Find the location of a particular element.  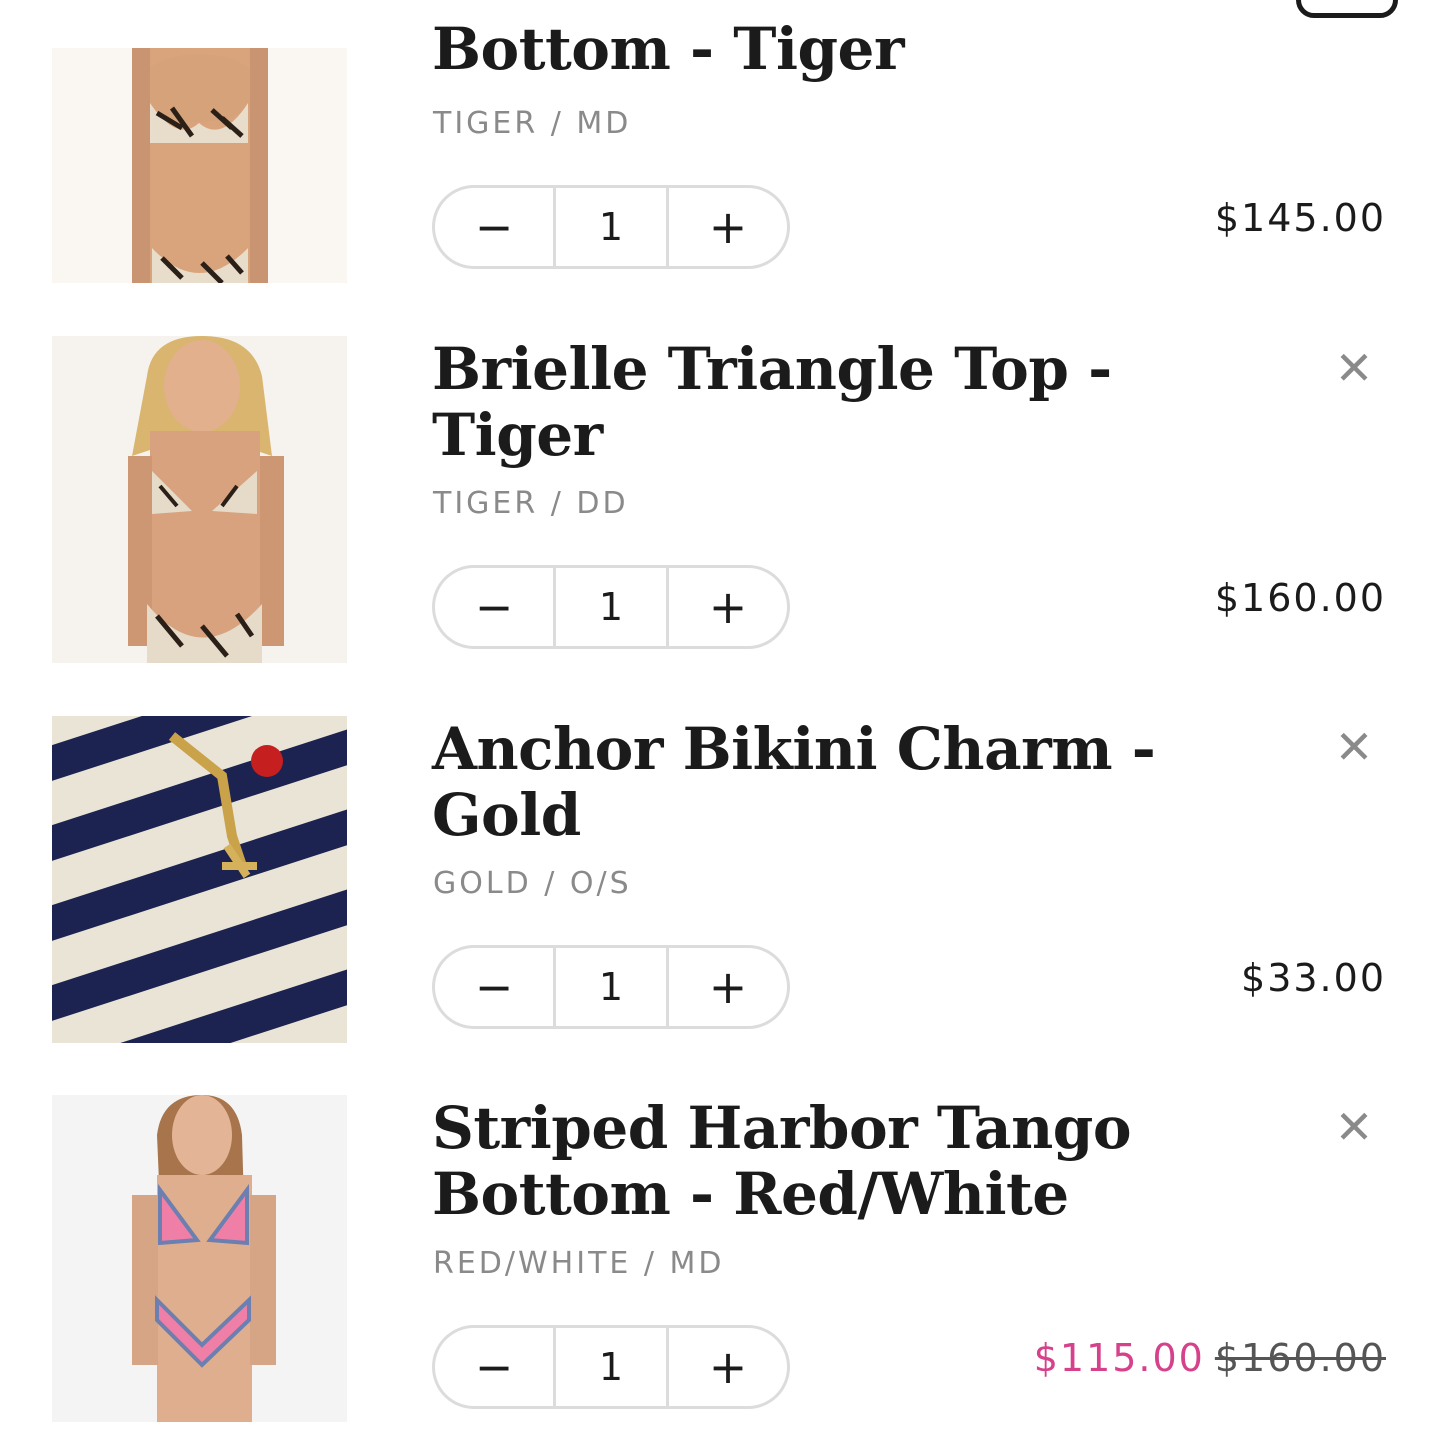

product-variant: RED/WHITE / MD is located at coordinates (579, 1263).